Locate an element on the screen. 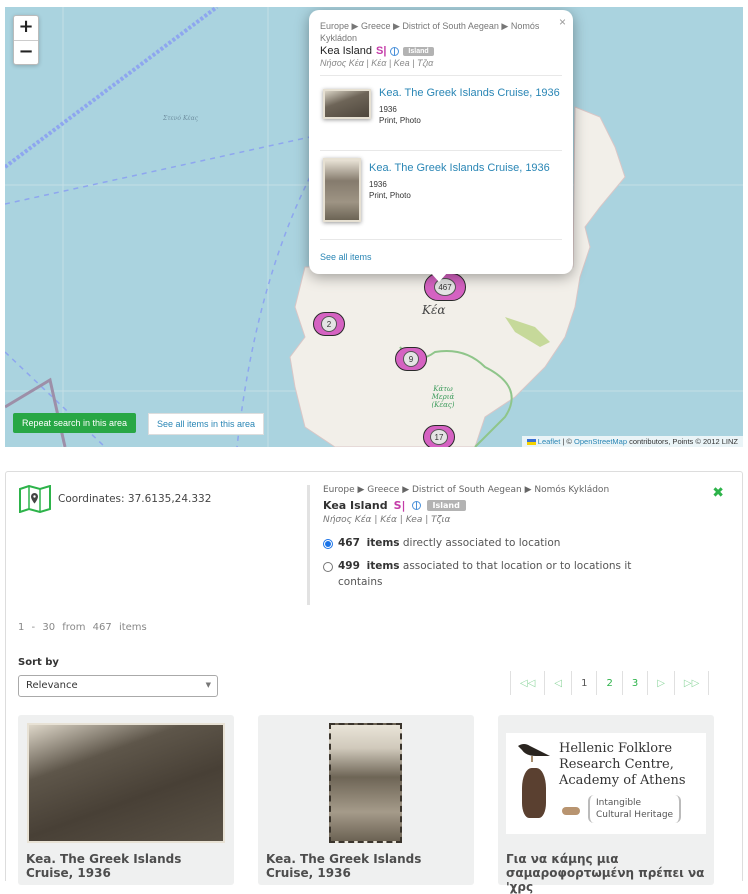  popup-place: Kea Island S| Island is located at coordinates (441, 51).